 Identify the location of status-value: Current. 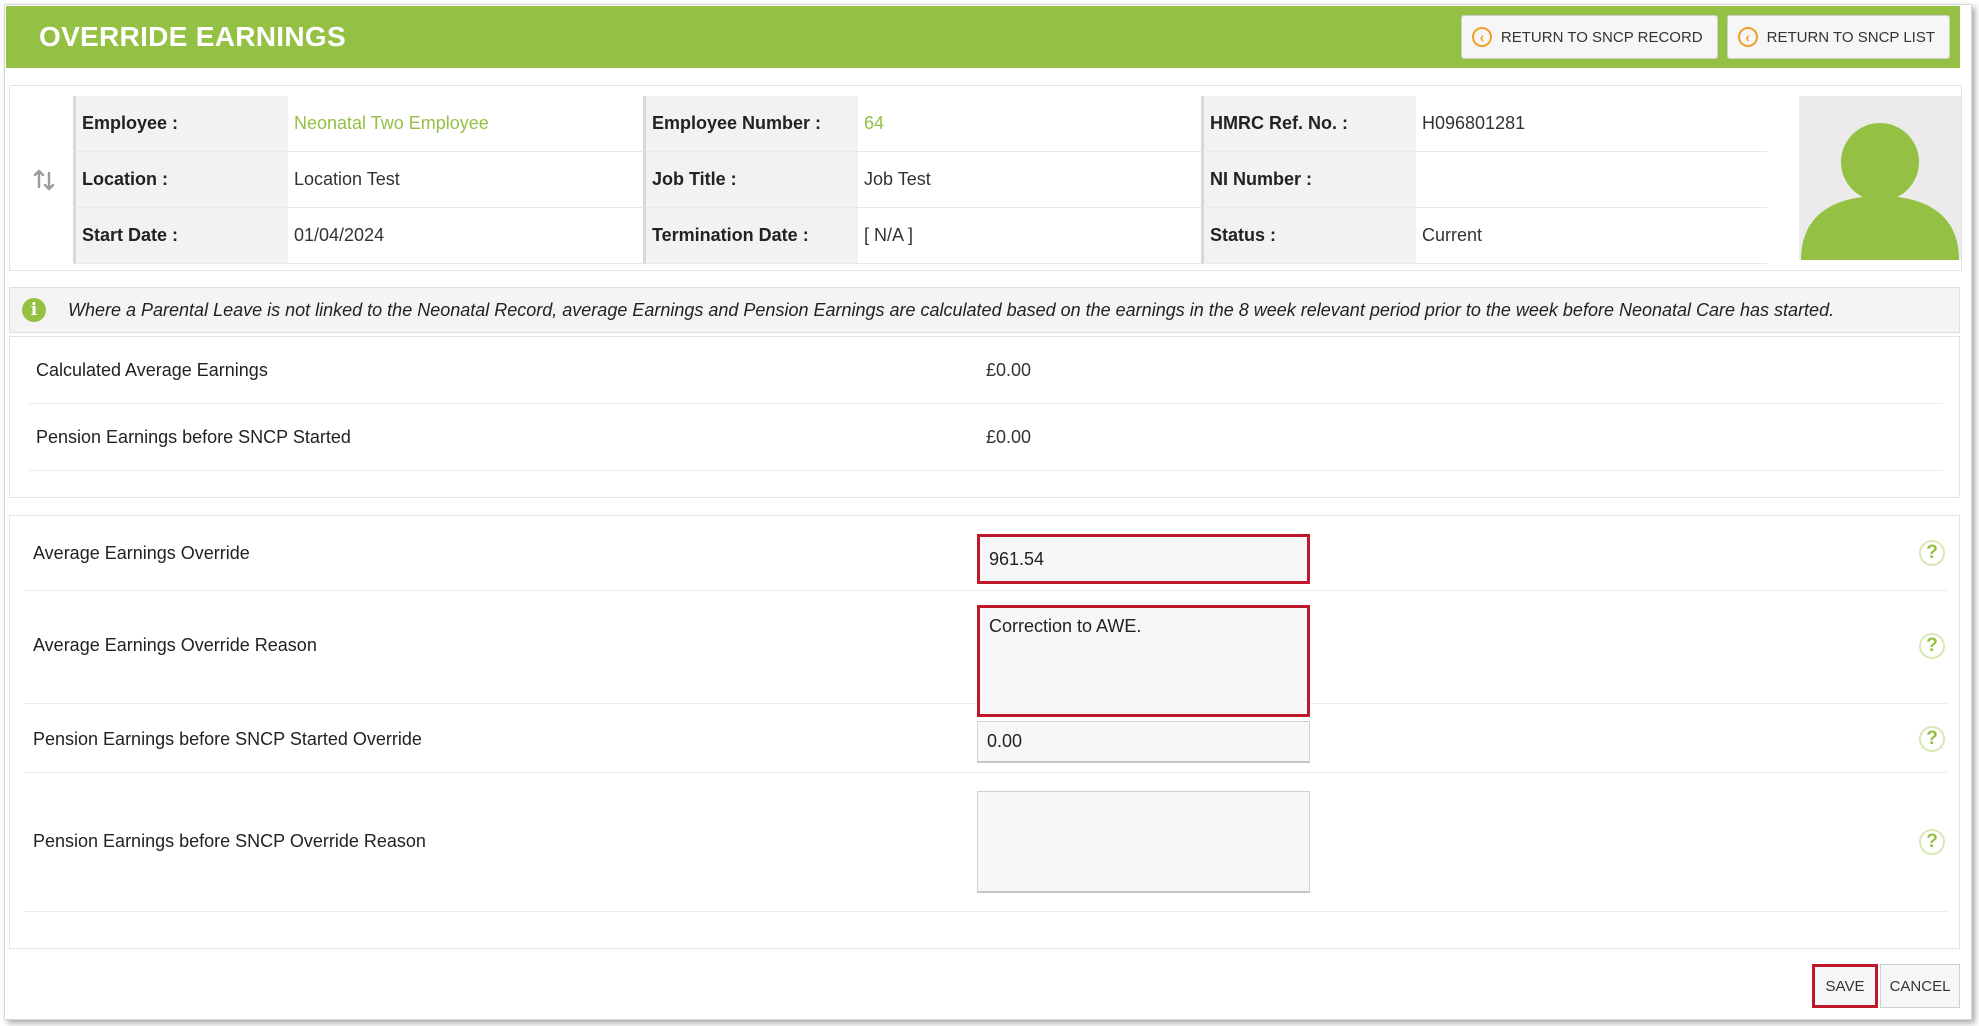
(1591, 236).